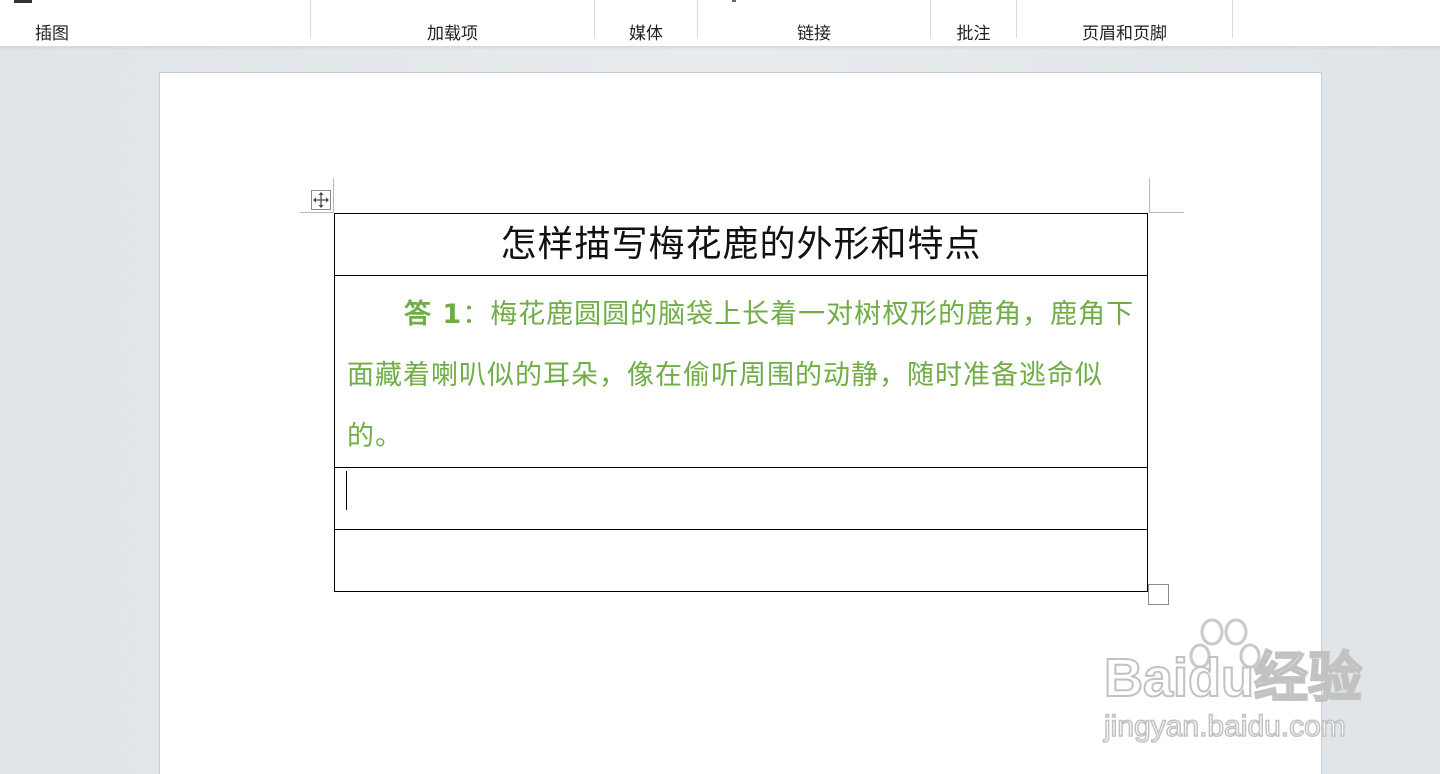 This screenshot has width=1440, height=774. Describe the element at coordinates (646, 23) in the screenshot. I see `ribbon-group-media: 媒体` at that location.